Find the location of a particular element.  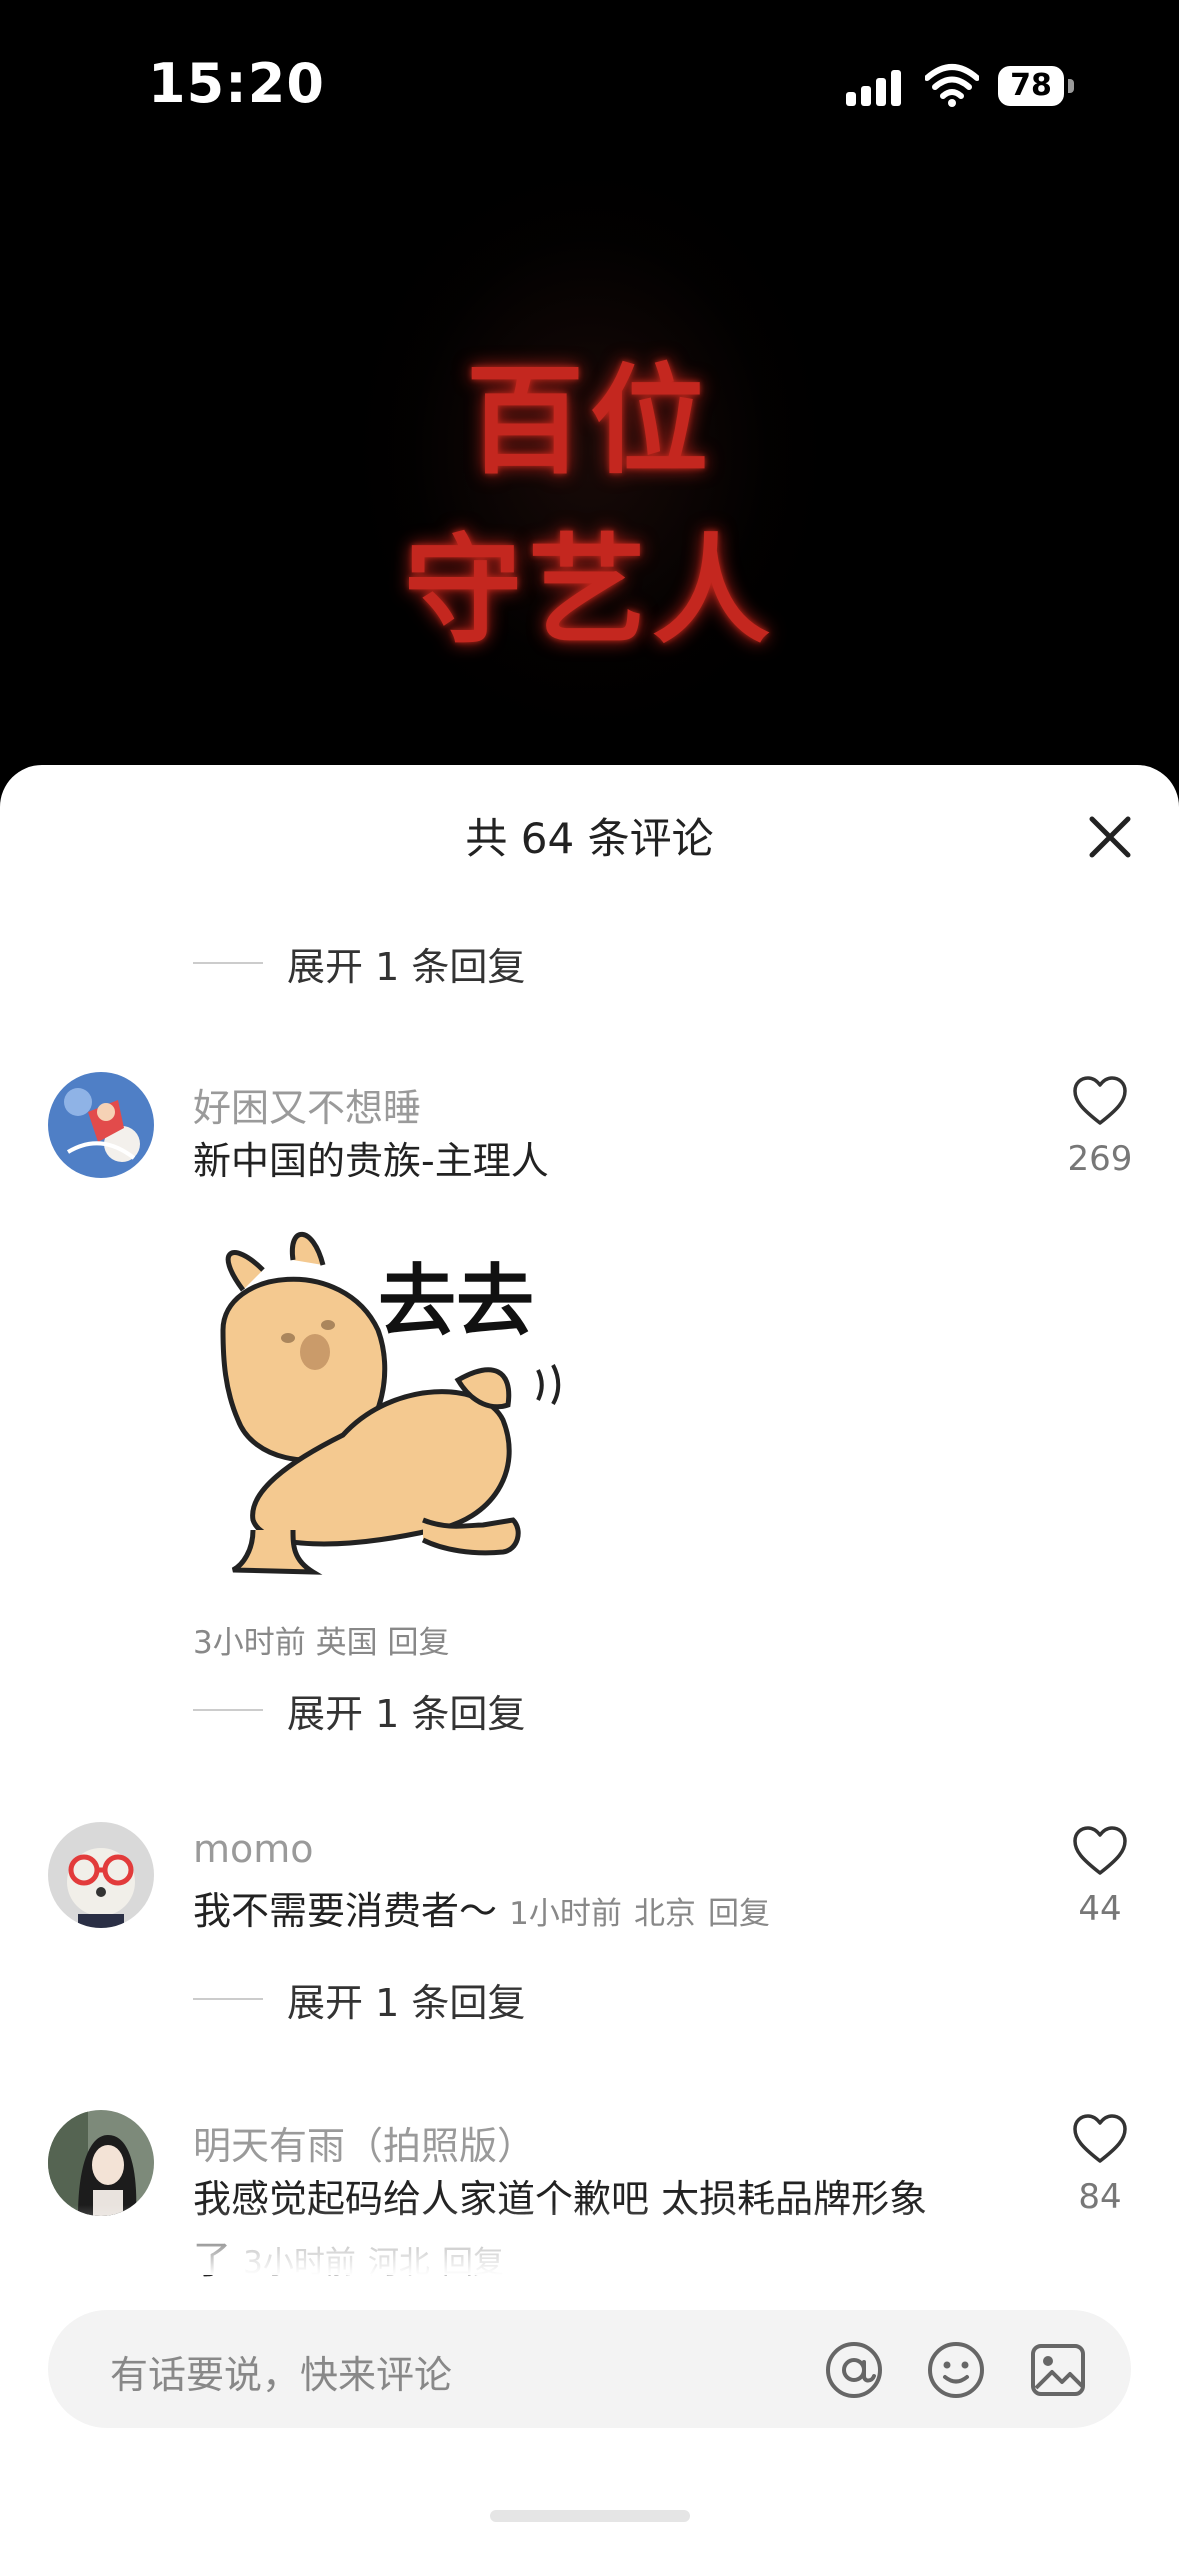

comment-location: 北京 is located at coordinates (664, 1914).